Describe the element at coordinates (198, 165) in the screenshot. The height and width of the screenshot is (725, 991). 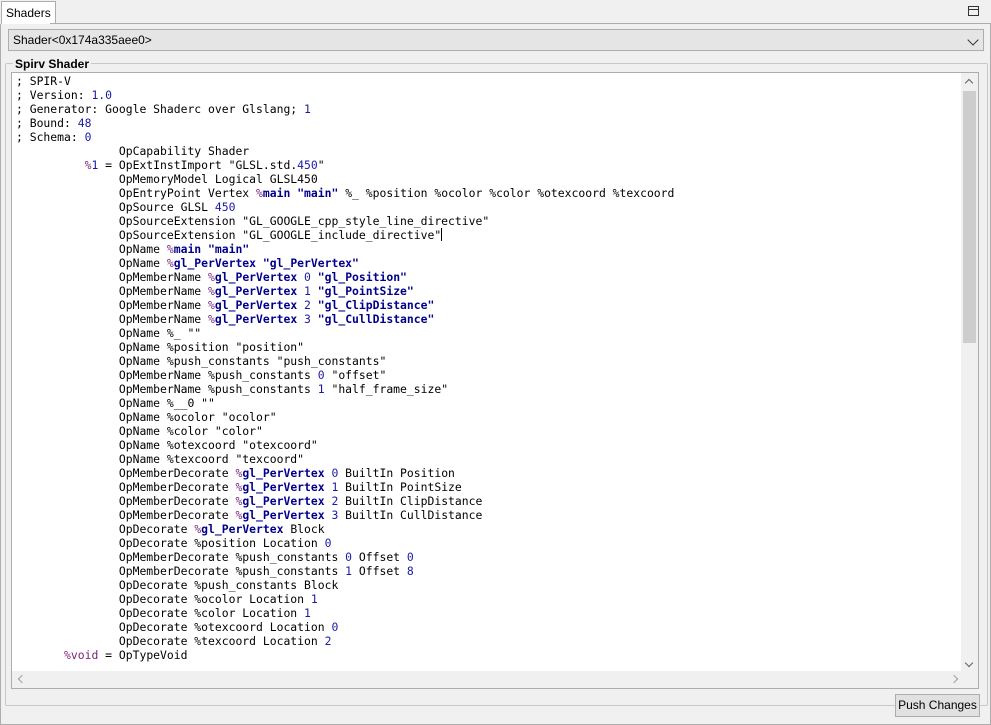
I see `code-token: = OpExtInstImport "GLSL.std.` at that location.